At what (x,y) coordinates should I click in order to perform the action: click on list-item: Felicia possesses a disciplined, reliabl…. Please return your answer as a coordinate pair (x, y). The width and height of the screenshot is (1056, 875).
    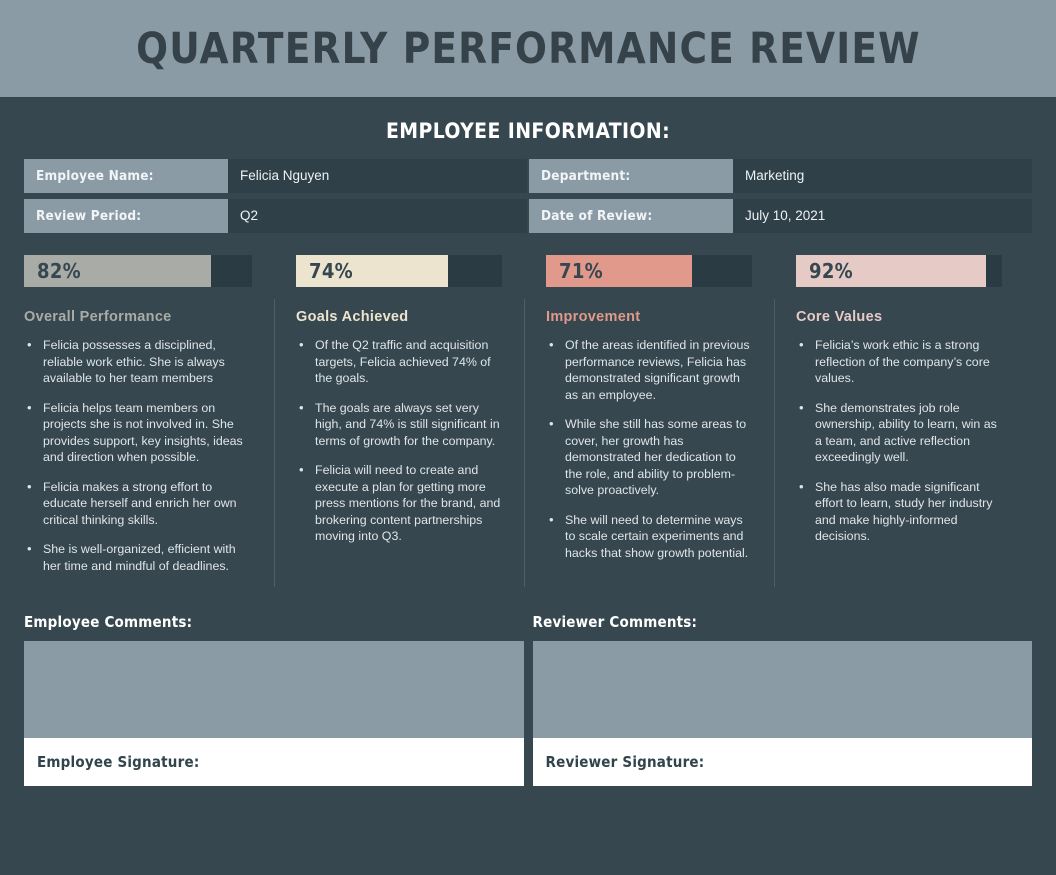
    Looking at the image, I should click on (138, 361).